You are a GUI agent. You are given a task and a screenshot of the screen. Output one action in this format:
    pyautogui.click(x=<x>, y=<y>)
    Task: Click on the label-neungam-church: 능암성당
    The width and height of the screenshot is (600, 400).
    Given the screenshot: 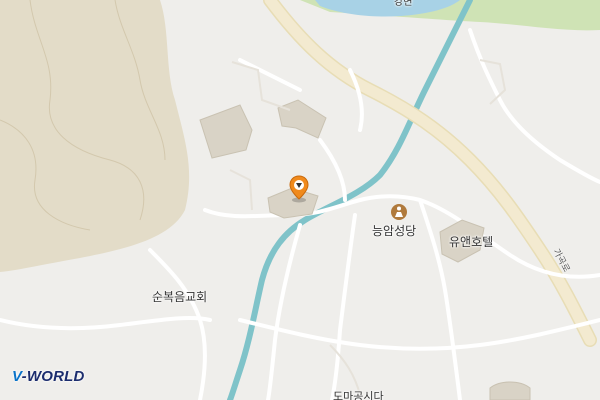 What is the action you would take?
    pyautogui.click(x=394, y=230)
    